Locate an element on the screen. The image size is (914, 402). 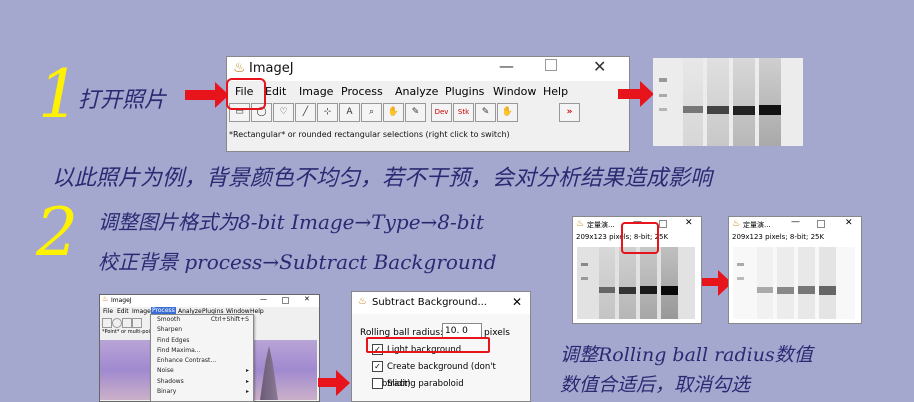
note-text: 以此照片为例，背景颜色不均匀，若不干预，会对分析结果造成影响 is located at coordinates (382, 178).